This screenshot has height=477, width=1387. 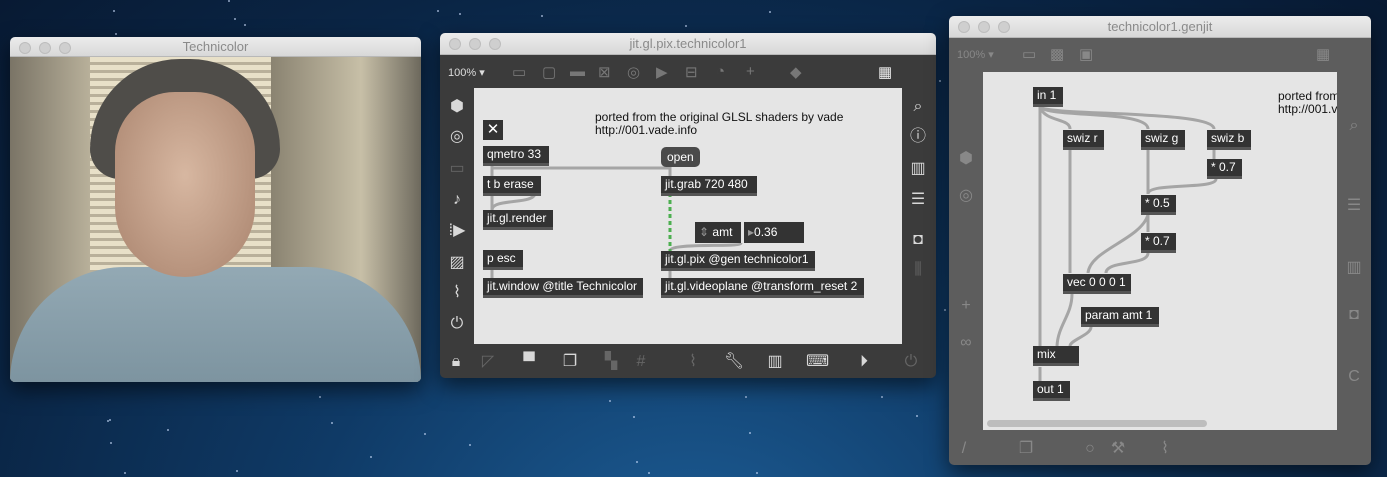 I want to click on dial-icon: ◔, so click(x=720, y=71).